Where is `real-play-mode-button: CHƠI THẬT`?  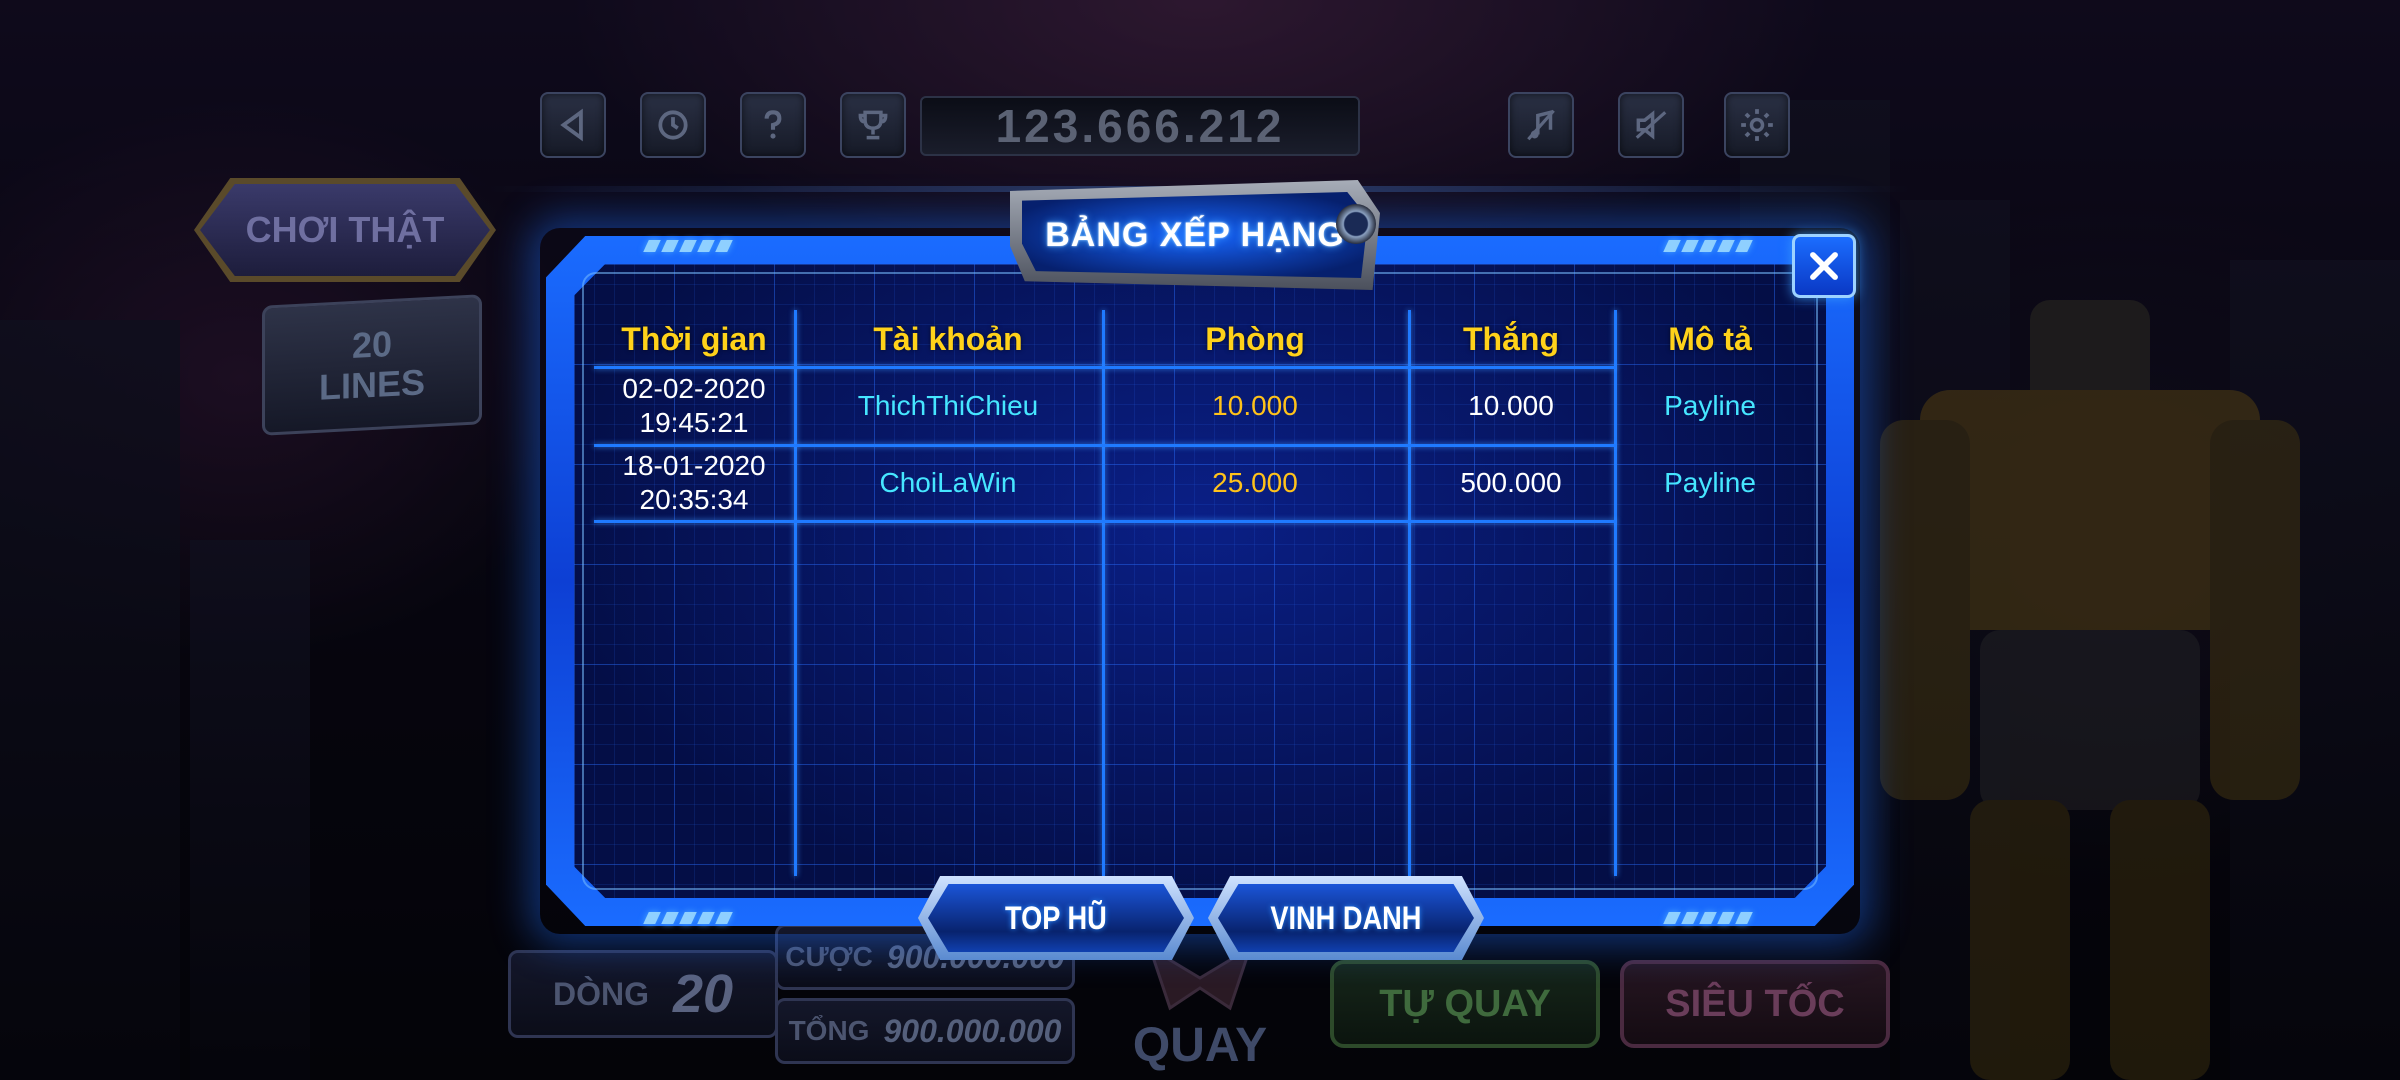
real-play-mode-button: CHƠI THẬT is located at coordinates (345, 230).